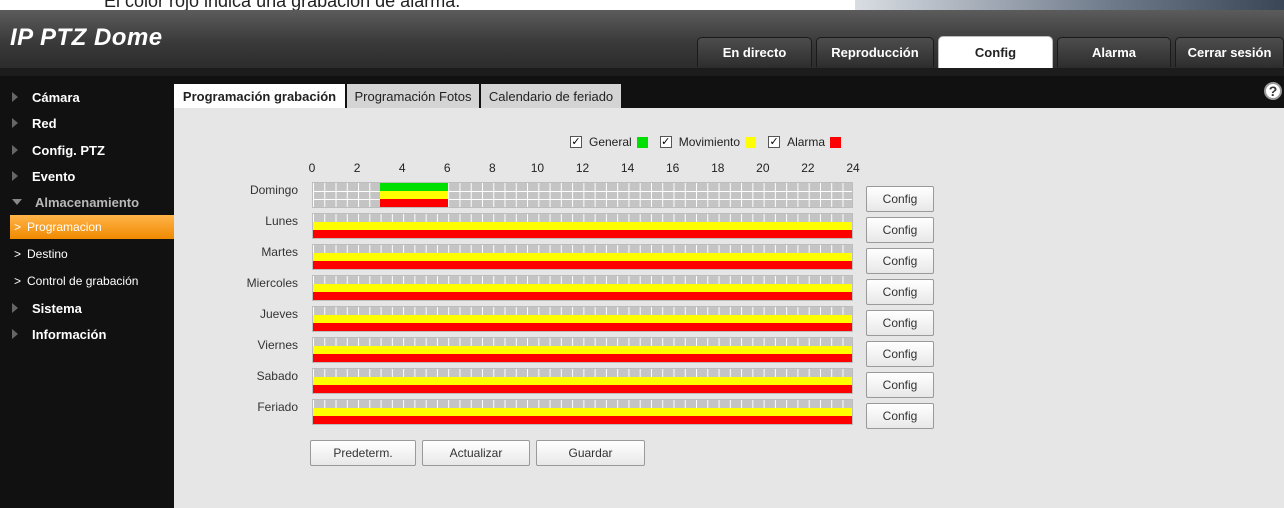 The height and width of the screenshot is (508, 1284). Describe the element at coordinates (995, 52) in the screenshot. I see `tab-config: Config` at that location.